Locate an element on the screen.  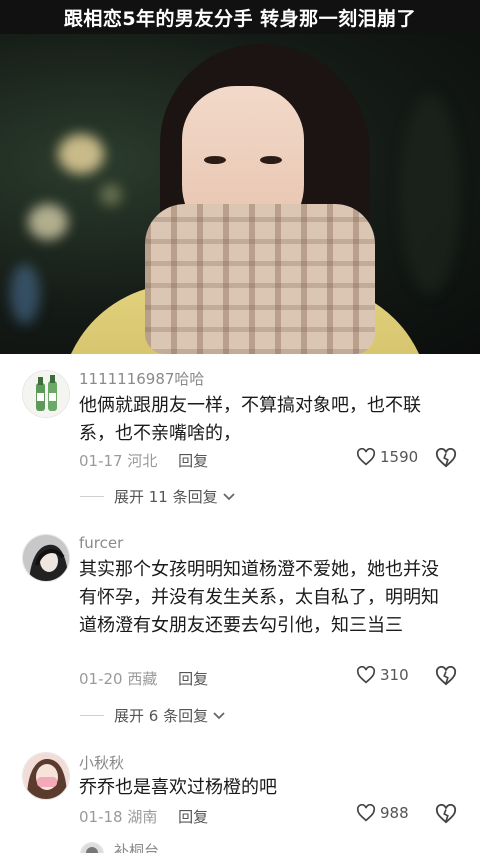
comment-location: 河北 is located at coordinates (142, 461).